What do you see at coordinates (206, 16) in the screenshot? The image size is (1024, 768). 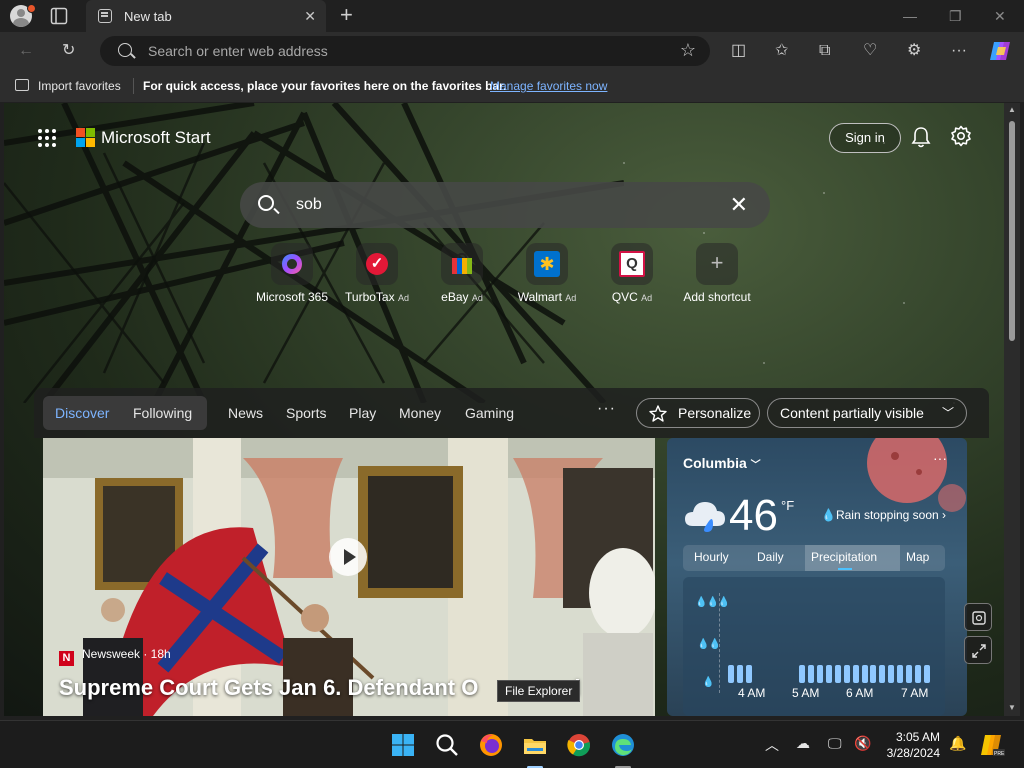 I see `tab-new-tab: New tab ✕` at bounding box center [206, 16].